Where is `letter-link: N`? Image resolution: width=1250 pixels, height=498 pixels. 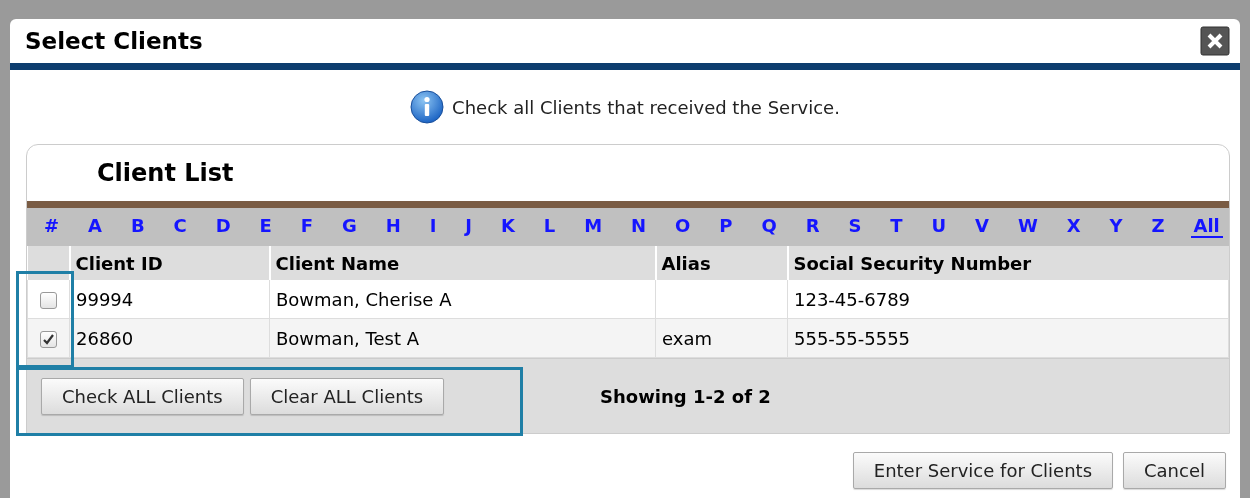 letter-link: N is located at coordinates (639, 227).